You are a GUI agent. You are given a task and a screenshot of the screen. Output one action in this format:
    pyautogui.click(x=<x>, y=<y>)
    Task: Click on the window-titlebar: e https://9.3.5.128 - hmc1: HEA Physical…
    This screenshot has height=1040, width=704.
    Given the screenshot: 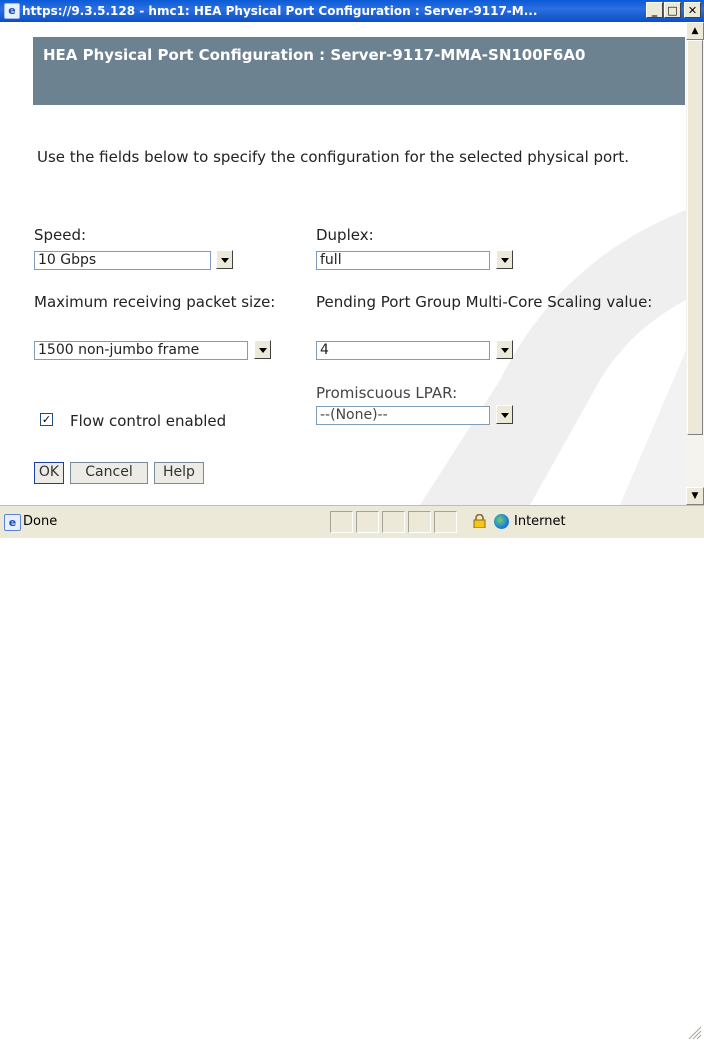 What is the action you would take?
    pyautogui.click(x=352, y=11)
    